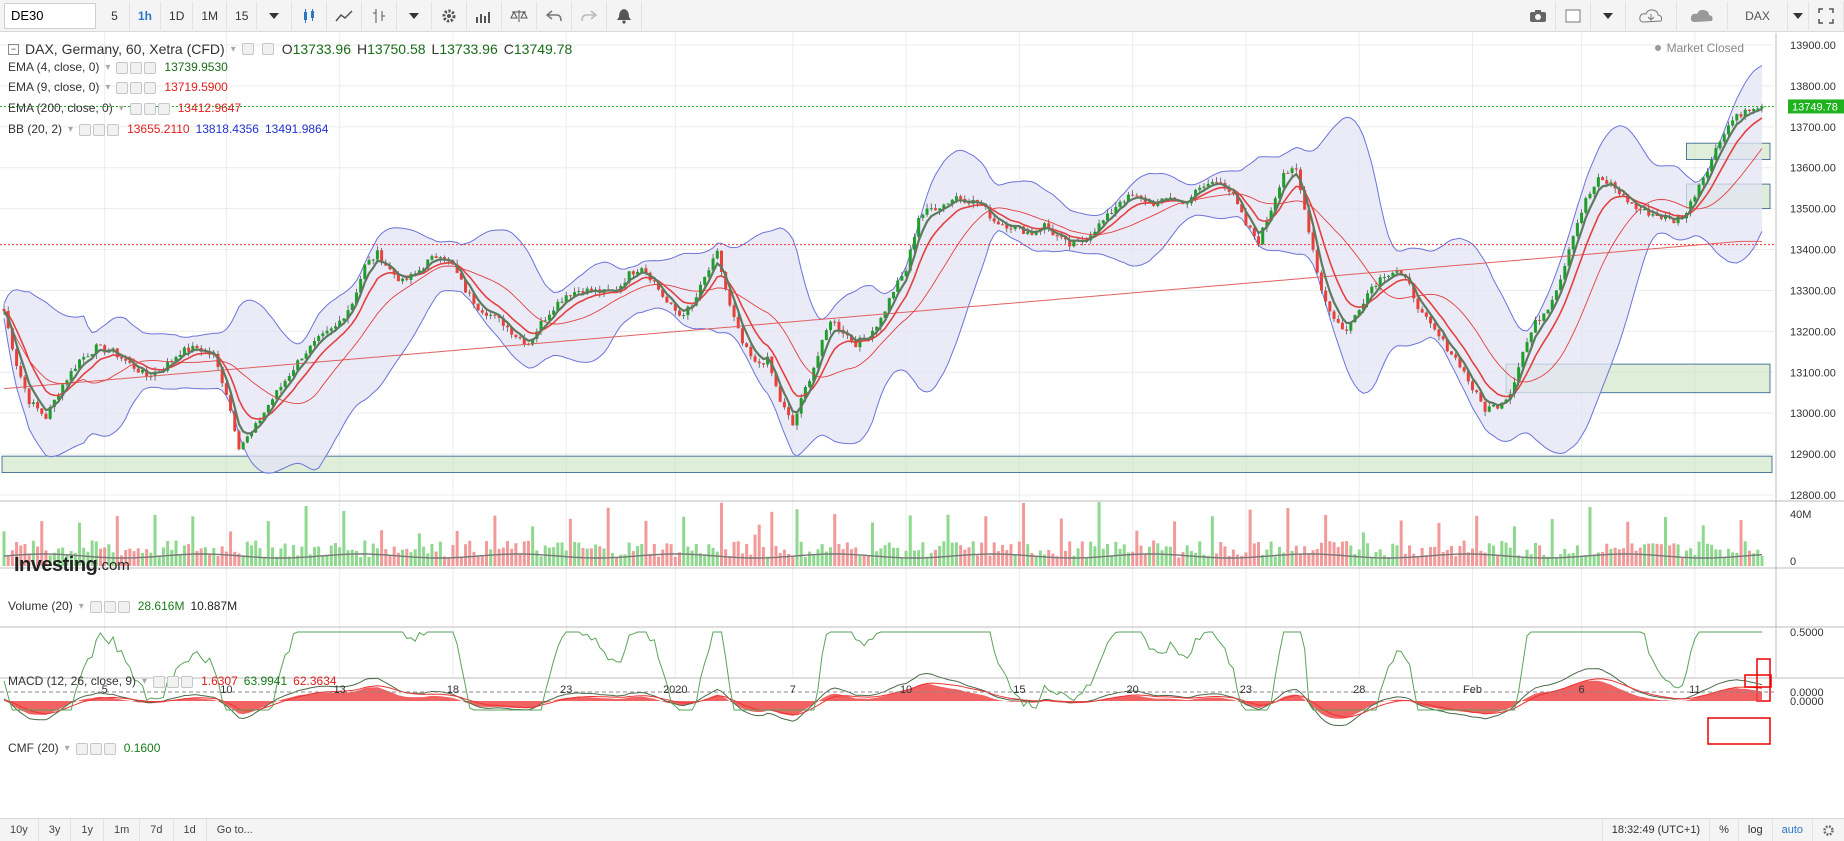 This screenshot has width=1844, height=841. I want to click on layout-dropdown-icon, so click(1608, 15).